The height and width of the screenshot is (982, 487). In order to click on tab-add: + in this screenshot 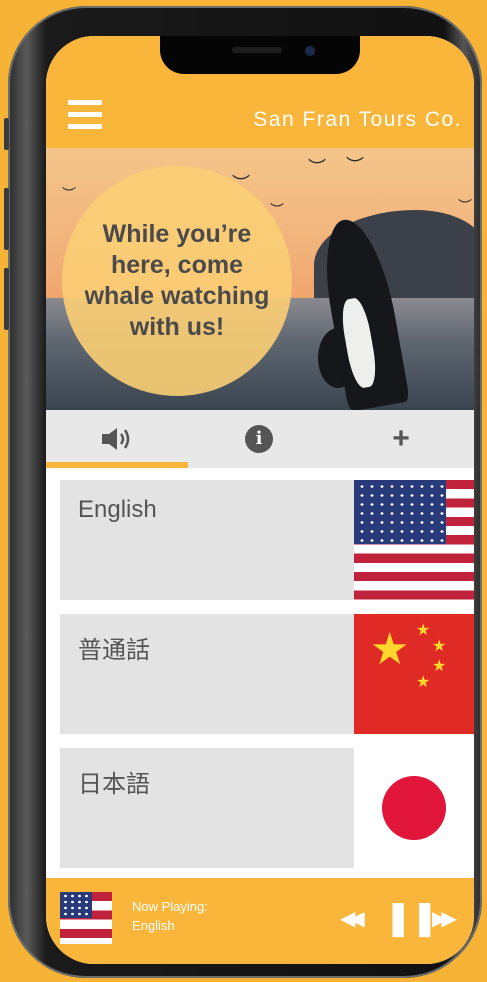, I will do `click(401, 439)`.